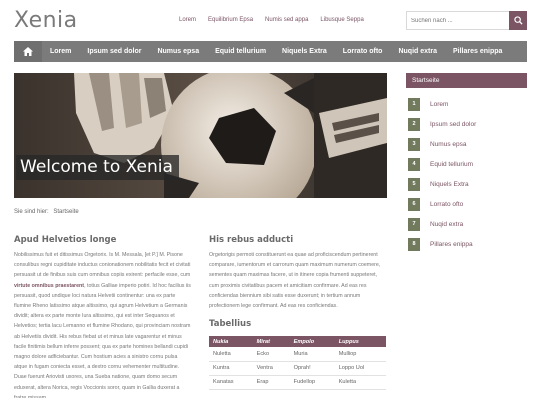  I want to click on sidebar-item-number: 7, so click(414, 224).